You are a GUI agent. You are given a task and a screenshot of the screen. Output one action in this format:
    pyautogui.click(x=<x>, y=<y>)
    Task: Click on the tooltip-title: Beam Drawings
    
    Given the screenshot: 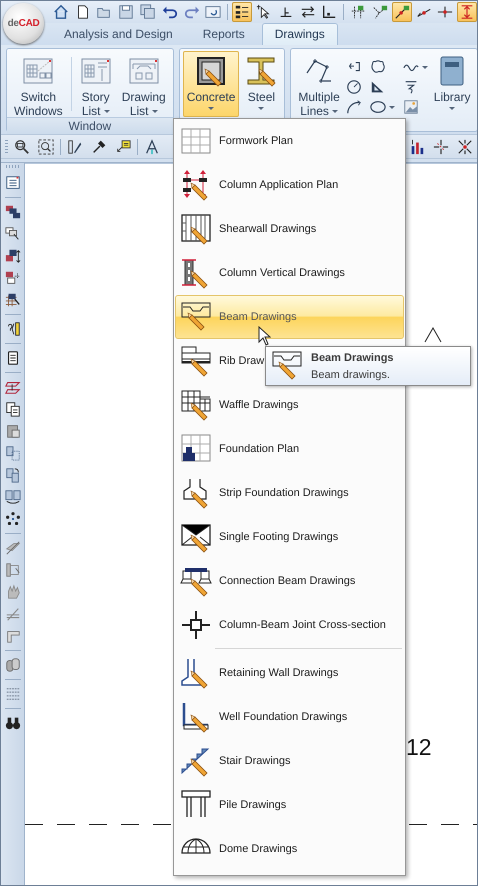 What is the action you would take?
    pyautogui.click(x=352, y=358)
    